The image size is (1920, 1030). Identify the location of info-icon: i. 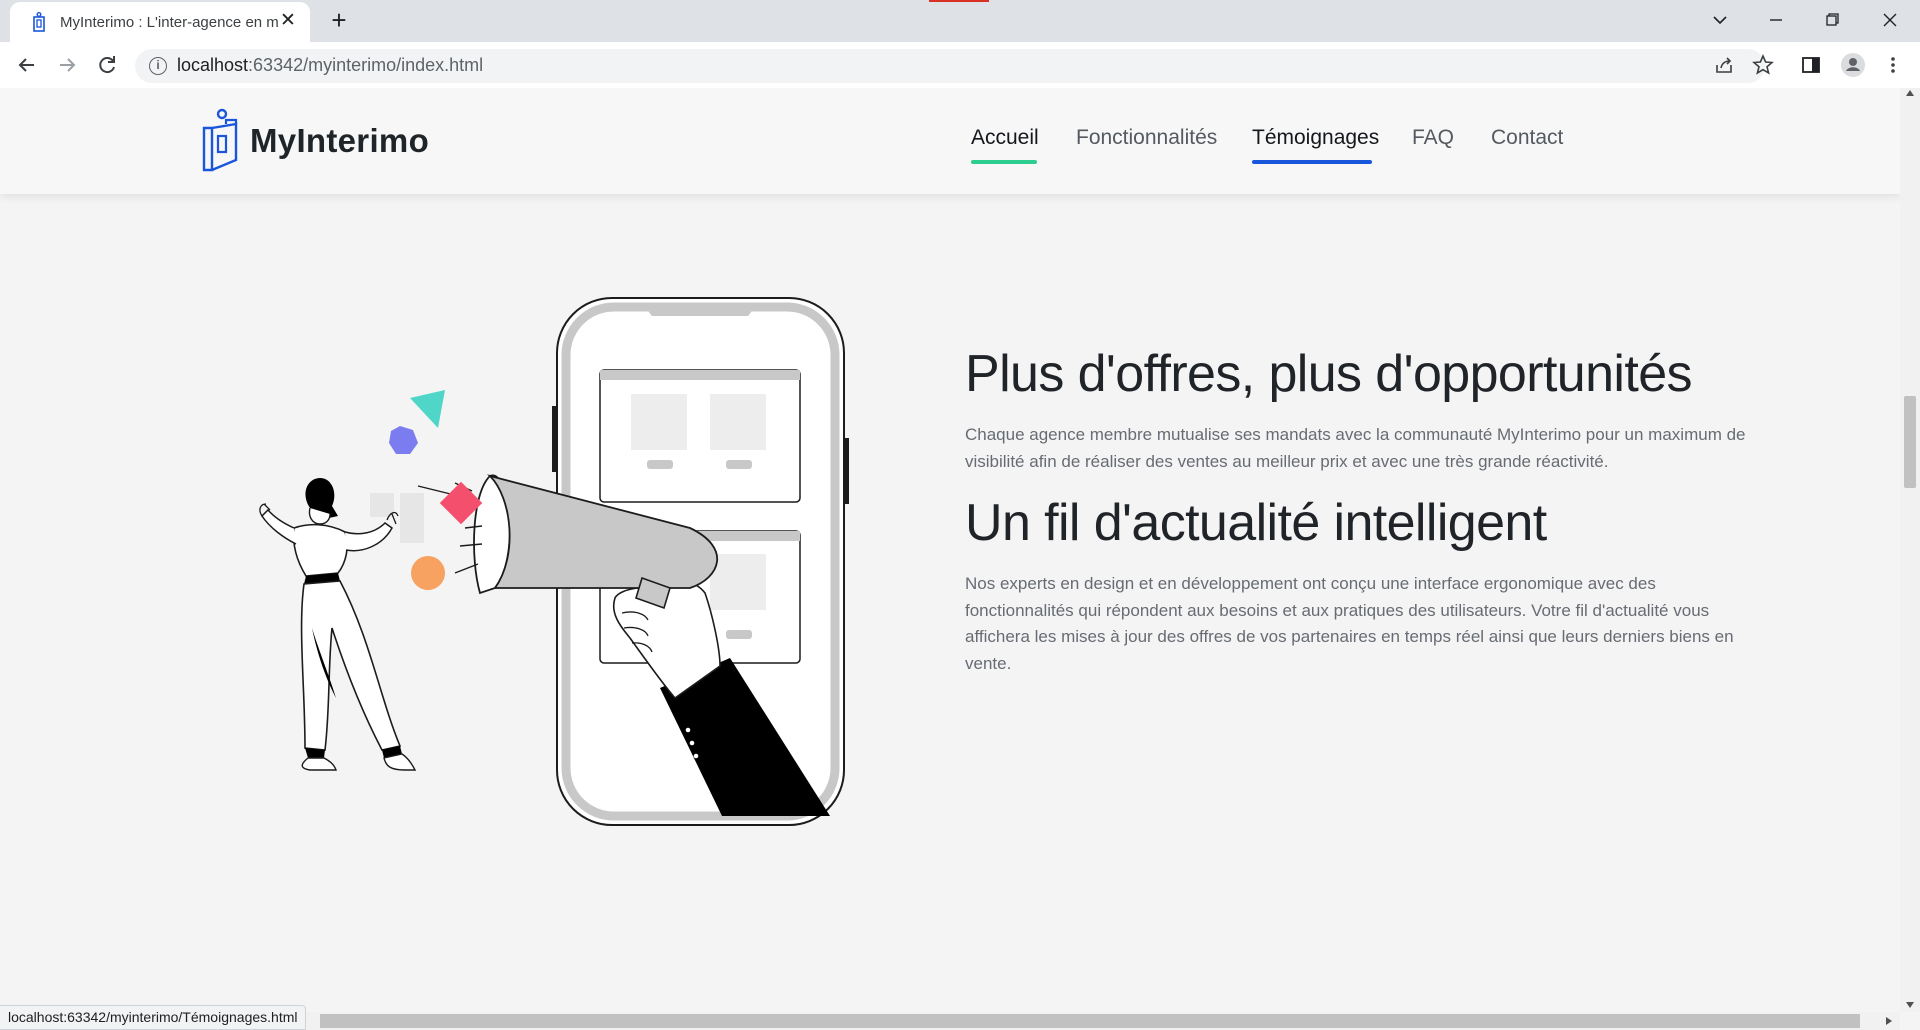
(158, 66).